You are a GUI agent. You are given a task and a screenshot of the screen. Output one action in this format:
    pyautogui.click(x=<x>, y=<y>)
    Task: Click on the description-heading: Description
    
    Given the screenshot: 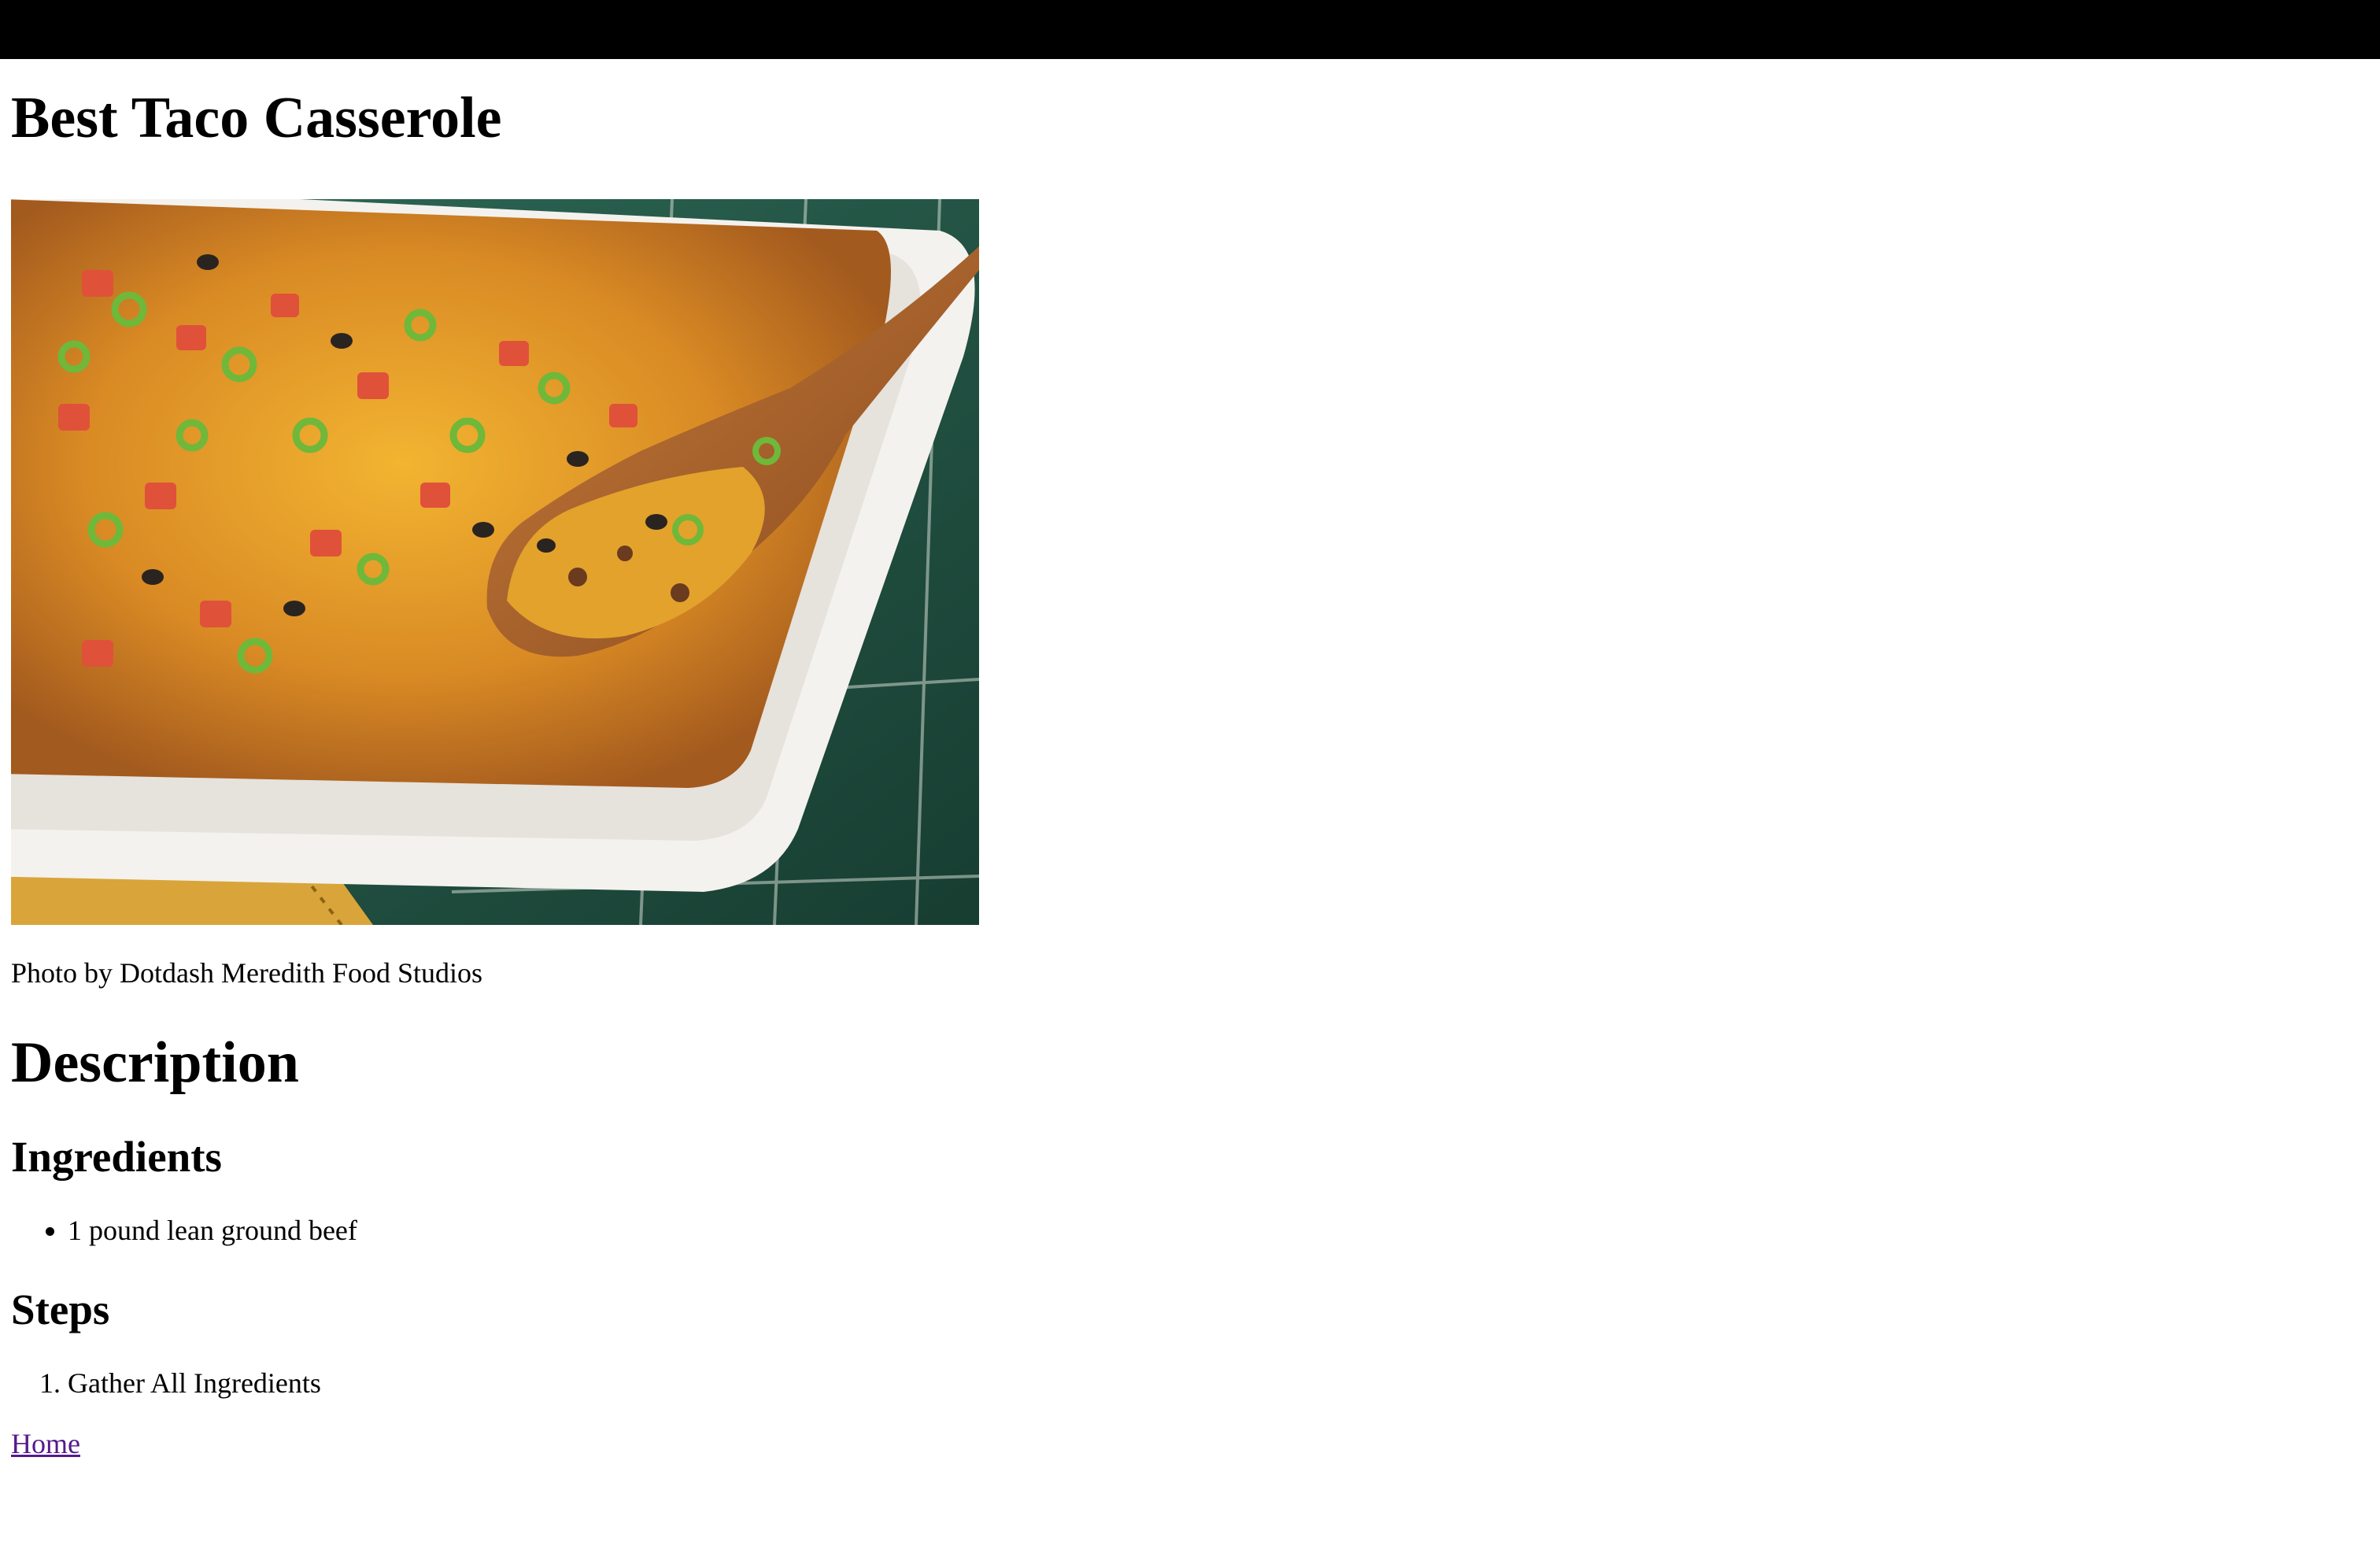 What is the action you would take?
    pyautogui.click(x=155, y=1062)
    